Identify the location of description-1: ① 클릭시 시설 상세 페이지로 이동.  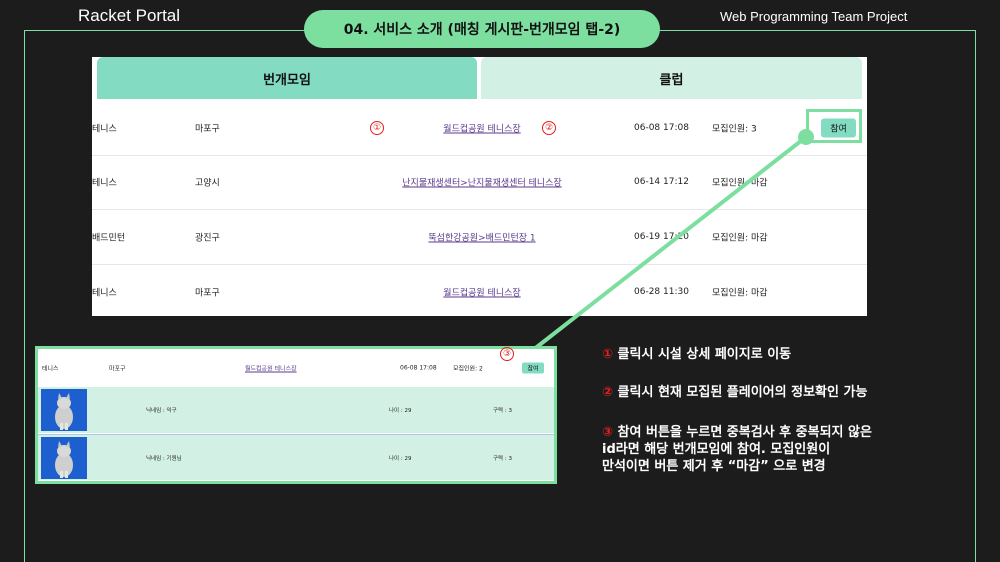
(782, 354).